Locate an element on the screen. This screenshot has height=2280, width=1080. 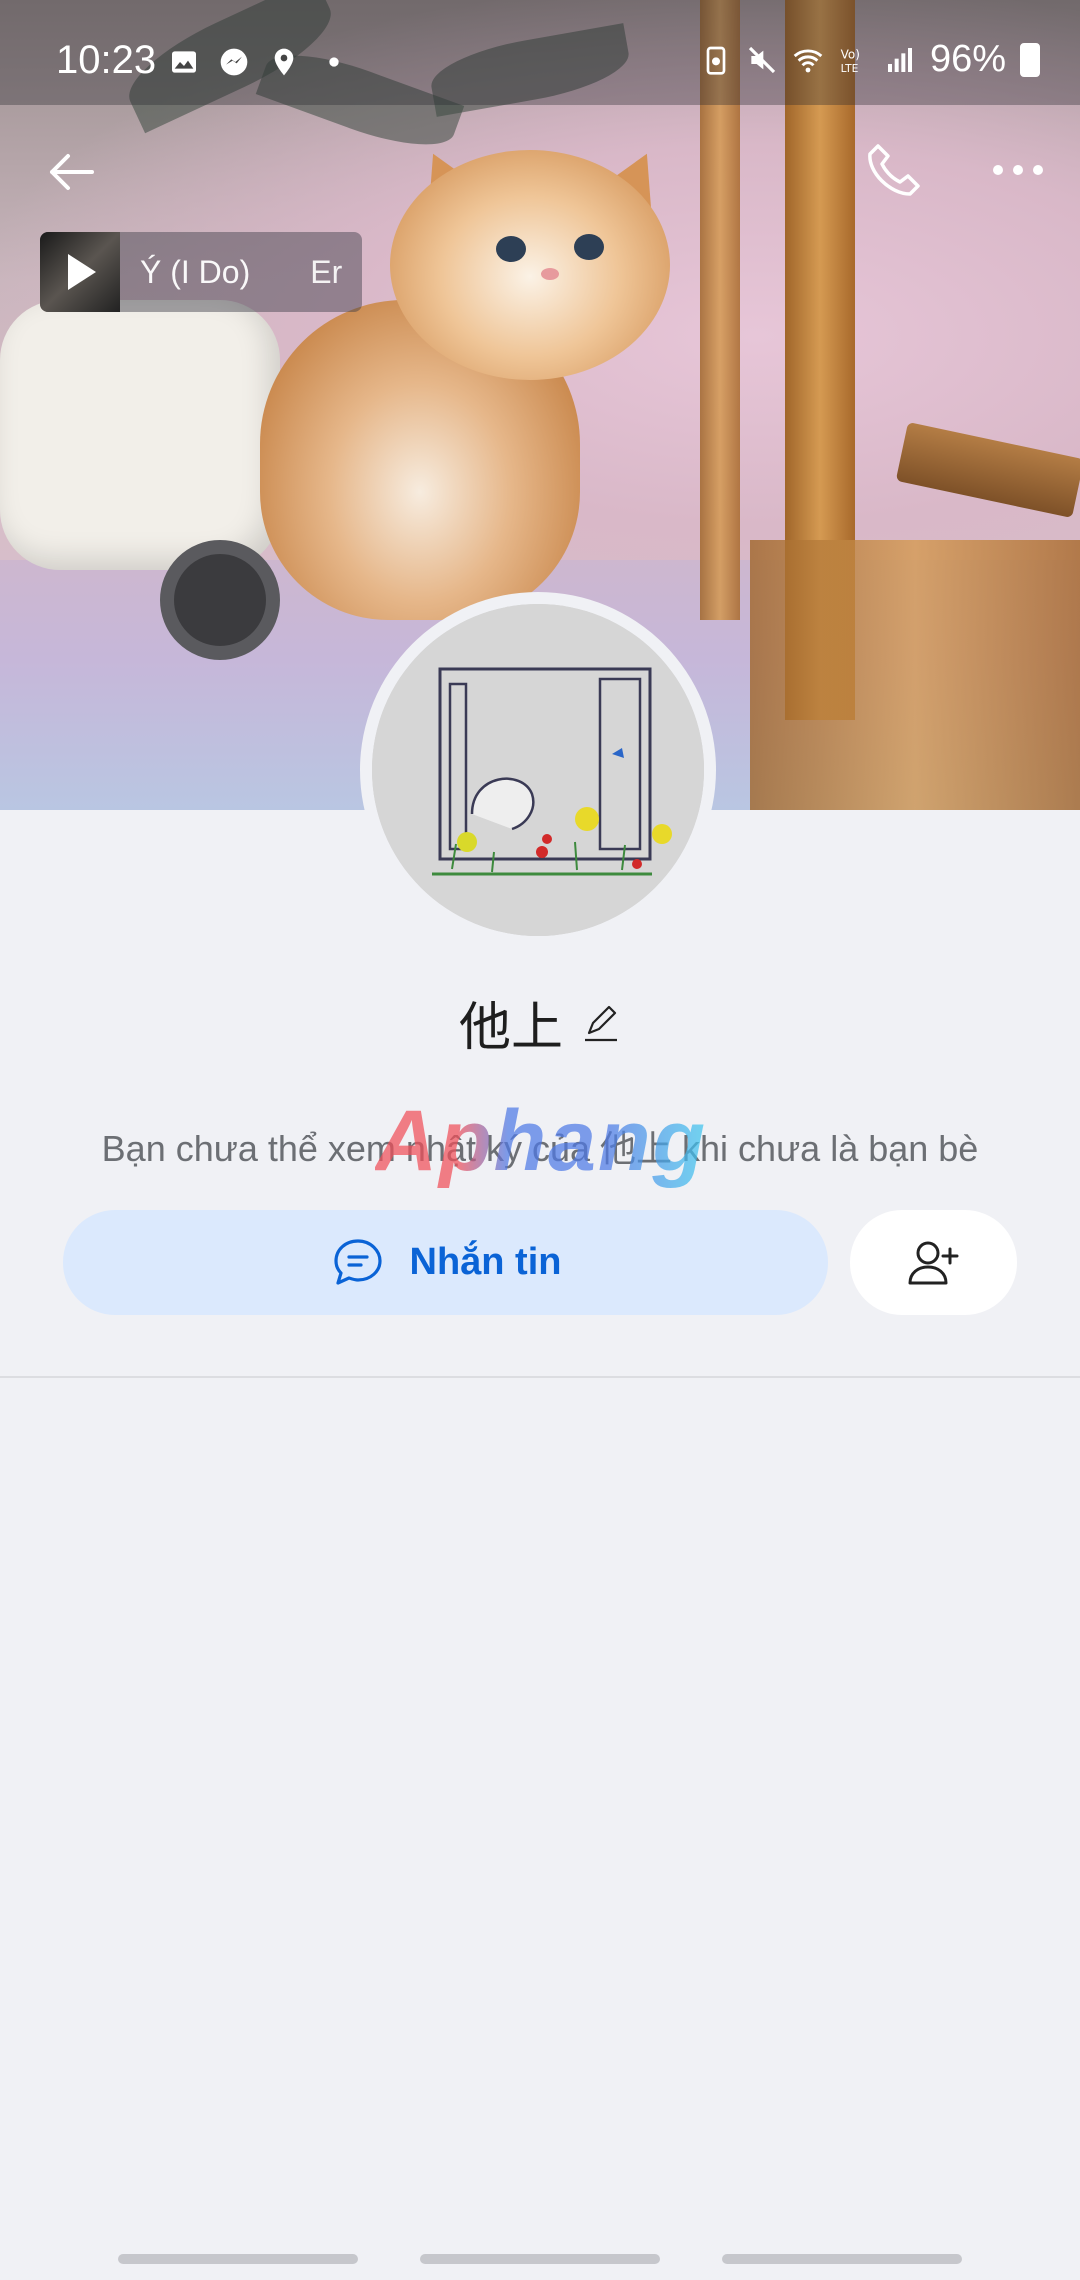
chat-bubble-icon is located at coordinates (357, 1261).